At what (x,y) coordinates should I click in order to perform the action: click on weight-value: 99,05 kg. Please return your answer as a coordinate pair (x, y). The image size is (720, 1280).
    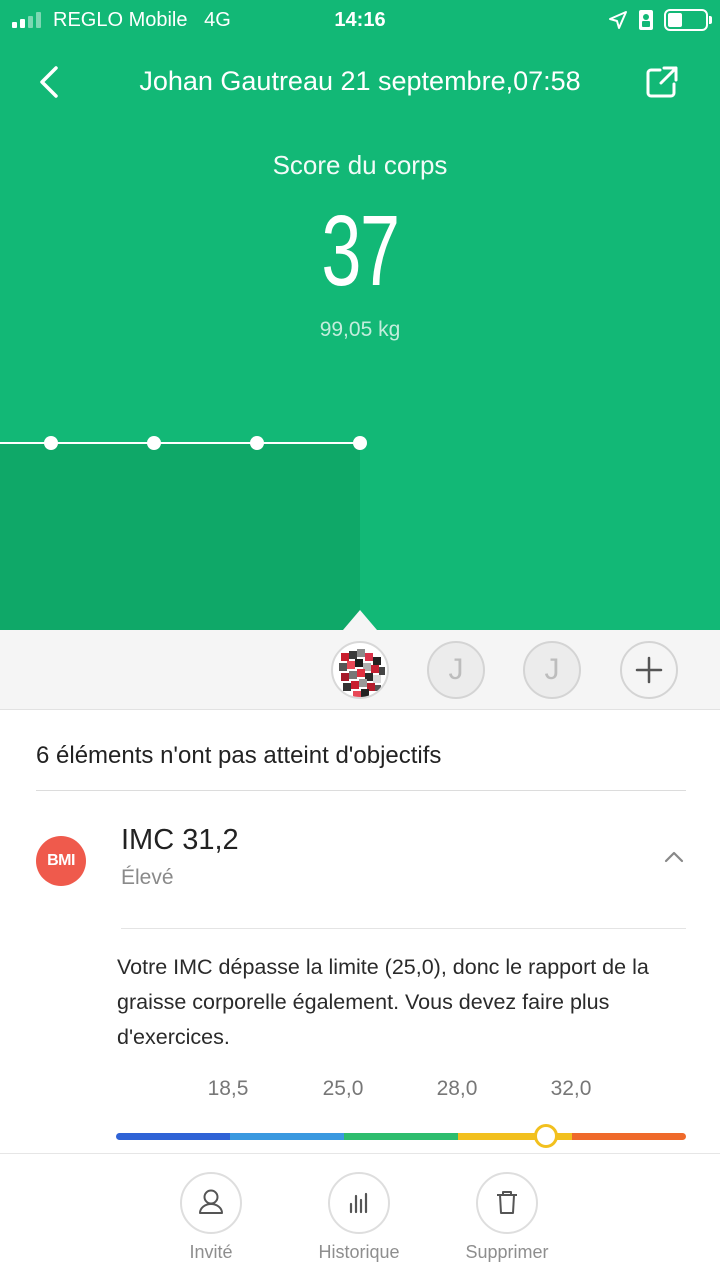
    Looking at the image, I should click on (360, 329).